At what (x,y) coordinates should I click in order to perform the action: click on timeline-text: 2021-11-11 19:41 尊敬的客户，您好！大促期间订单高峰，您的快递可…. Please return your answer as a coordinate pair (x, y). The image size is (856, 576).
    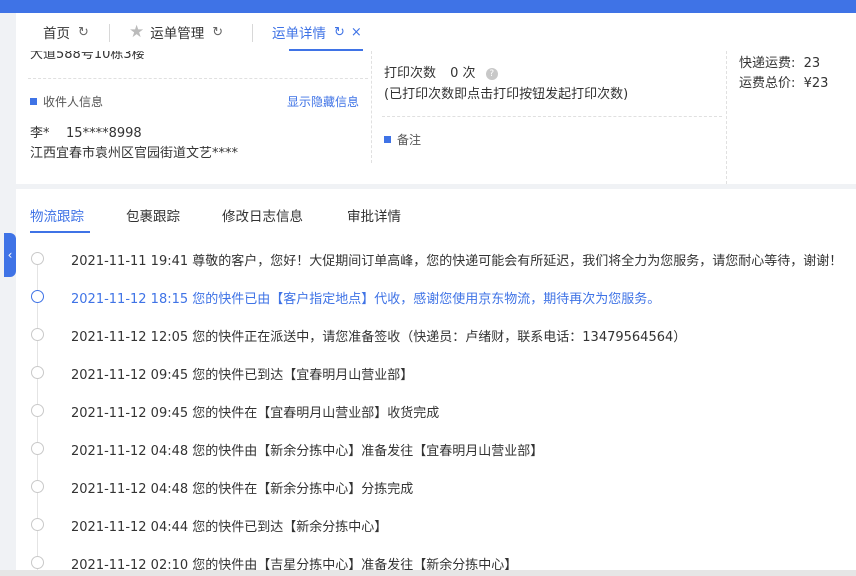
    Looking at the image, I should click on (457, 261).